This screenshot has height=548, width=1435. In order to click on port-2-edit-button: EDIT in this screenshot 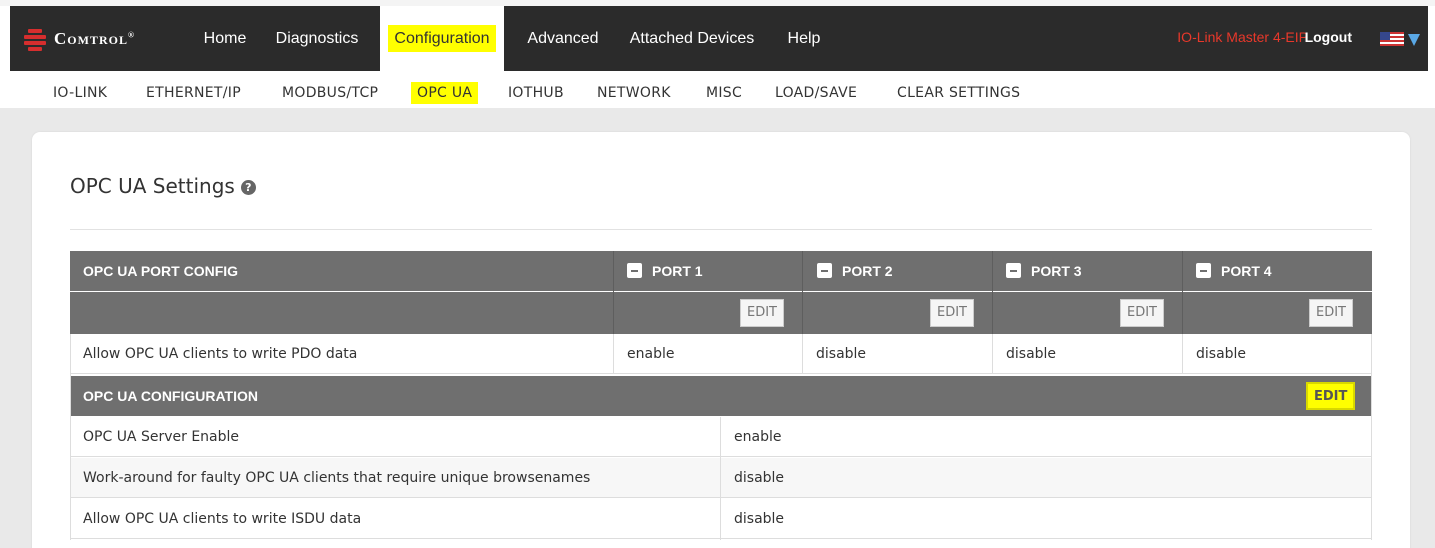, I will do `click(952, 313)`.